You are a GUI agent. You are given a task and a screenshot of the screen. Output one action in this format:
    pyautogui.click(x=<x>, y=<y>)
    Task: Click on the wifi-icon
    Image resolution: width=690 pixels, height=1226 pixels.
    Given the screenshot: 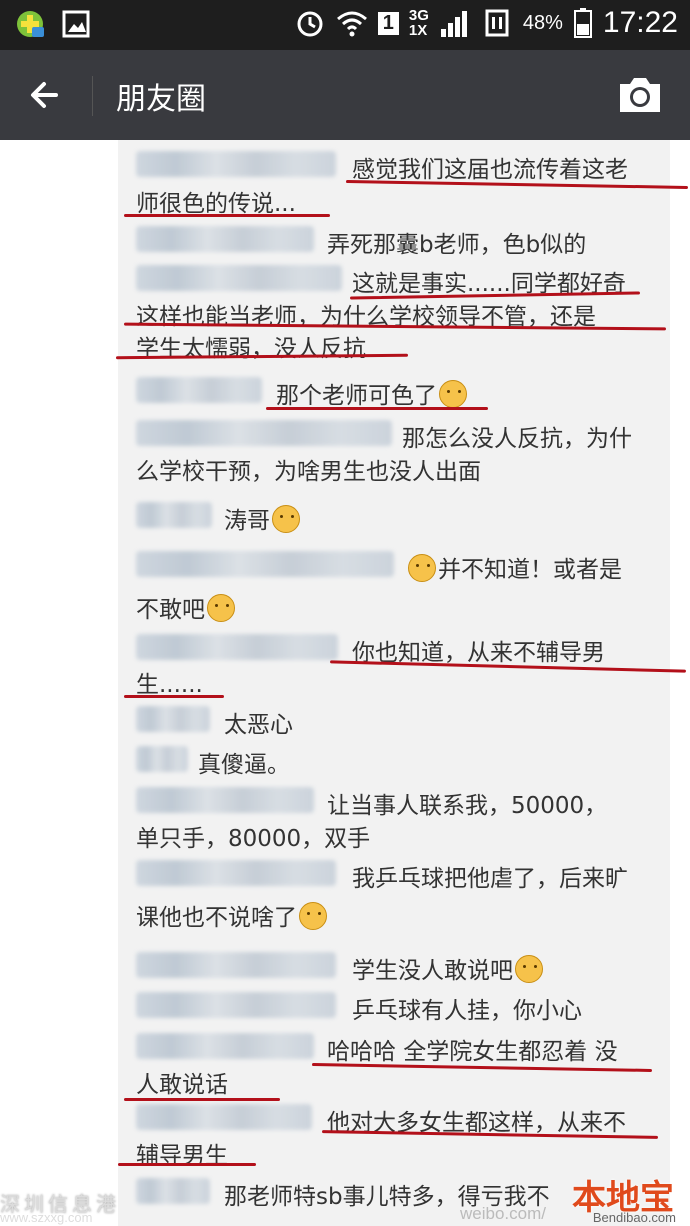 What is the action you would take?
    pyautogui.click(x=351, y=24)
    